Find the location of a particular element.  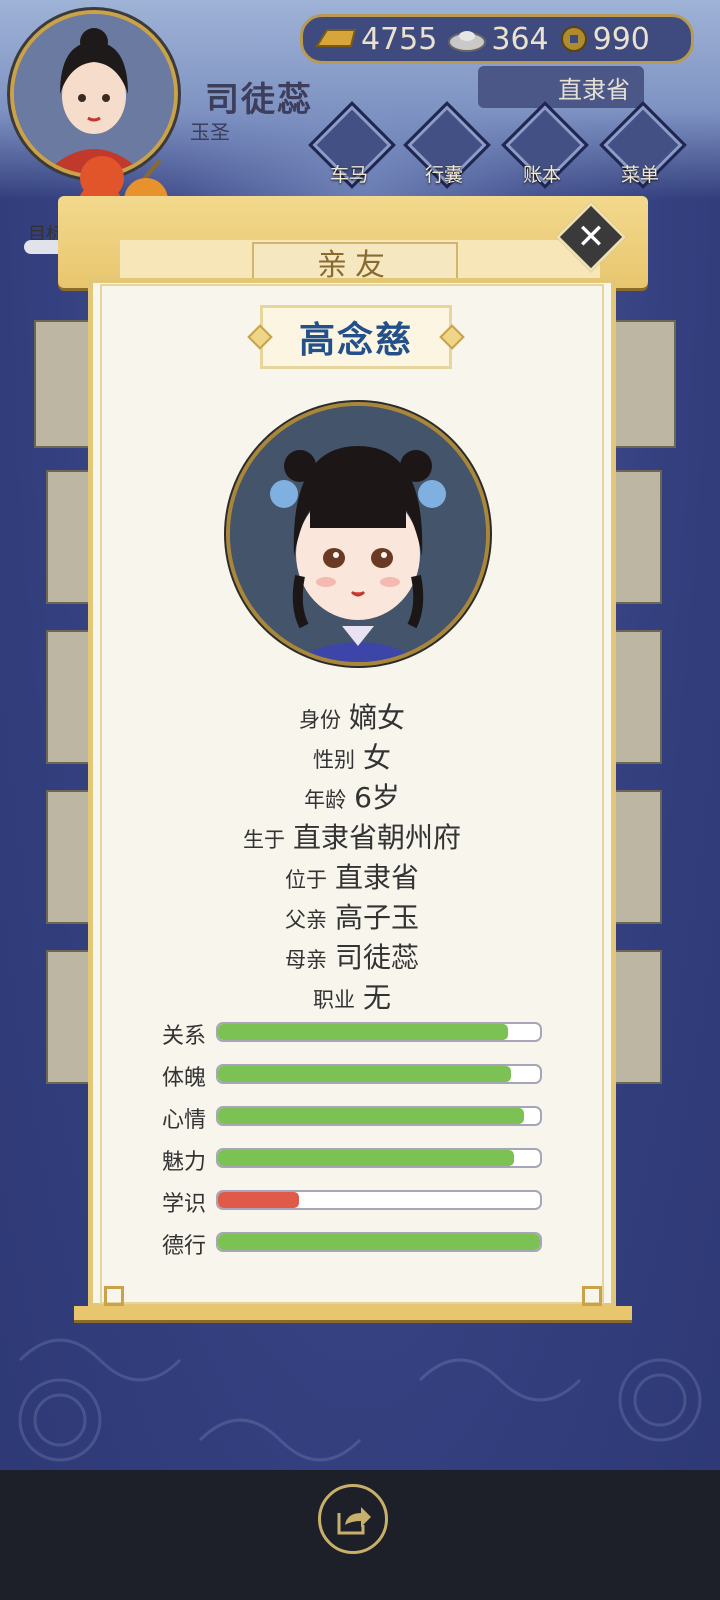

stat-relationship: 关系 is located at coordinates (354, 1035).